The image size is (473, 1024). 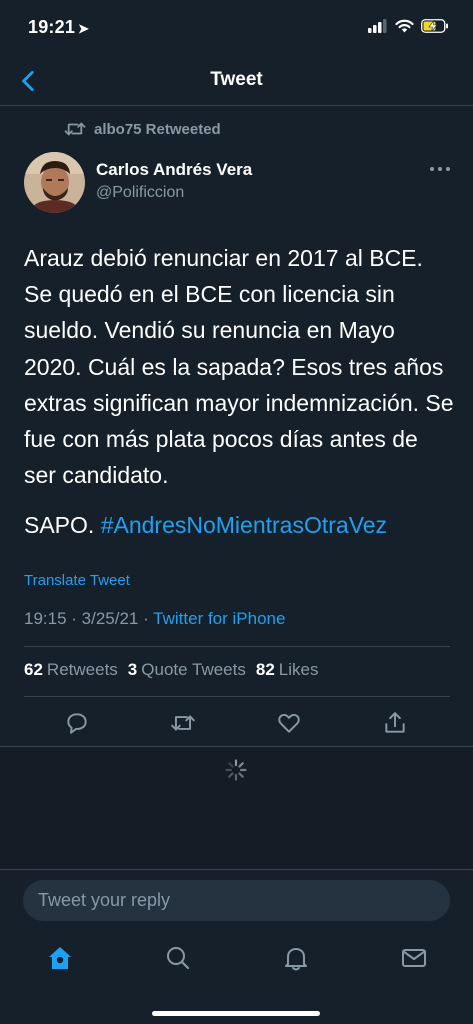 I want to click on status-time: 19:21 ➤, so click(x=58, y=27).